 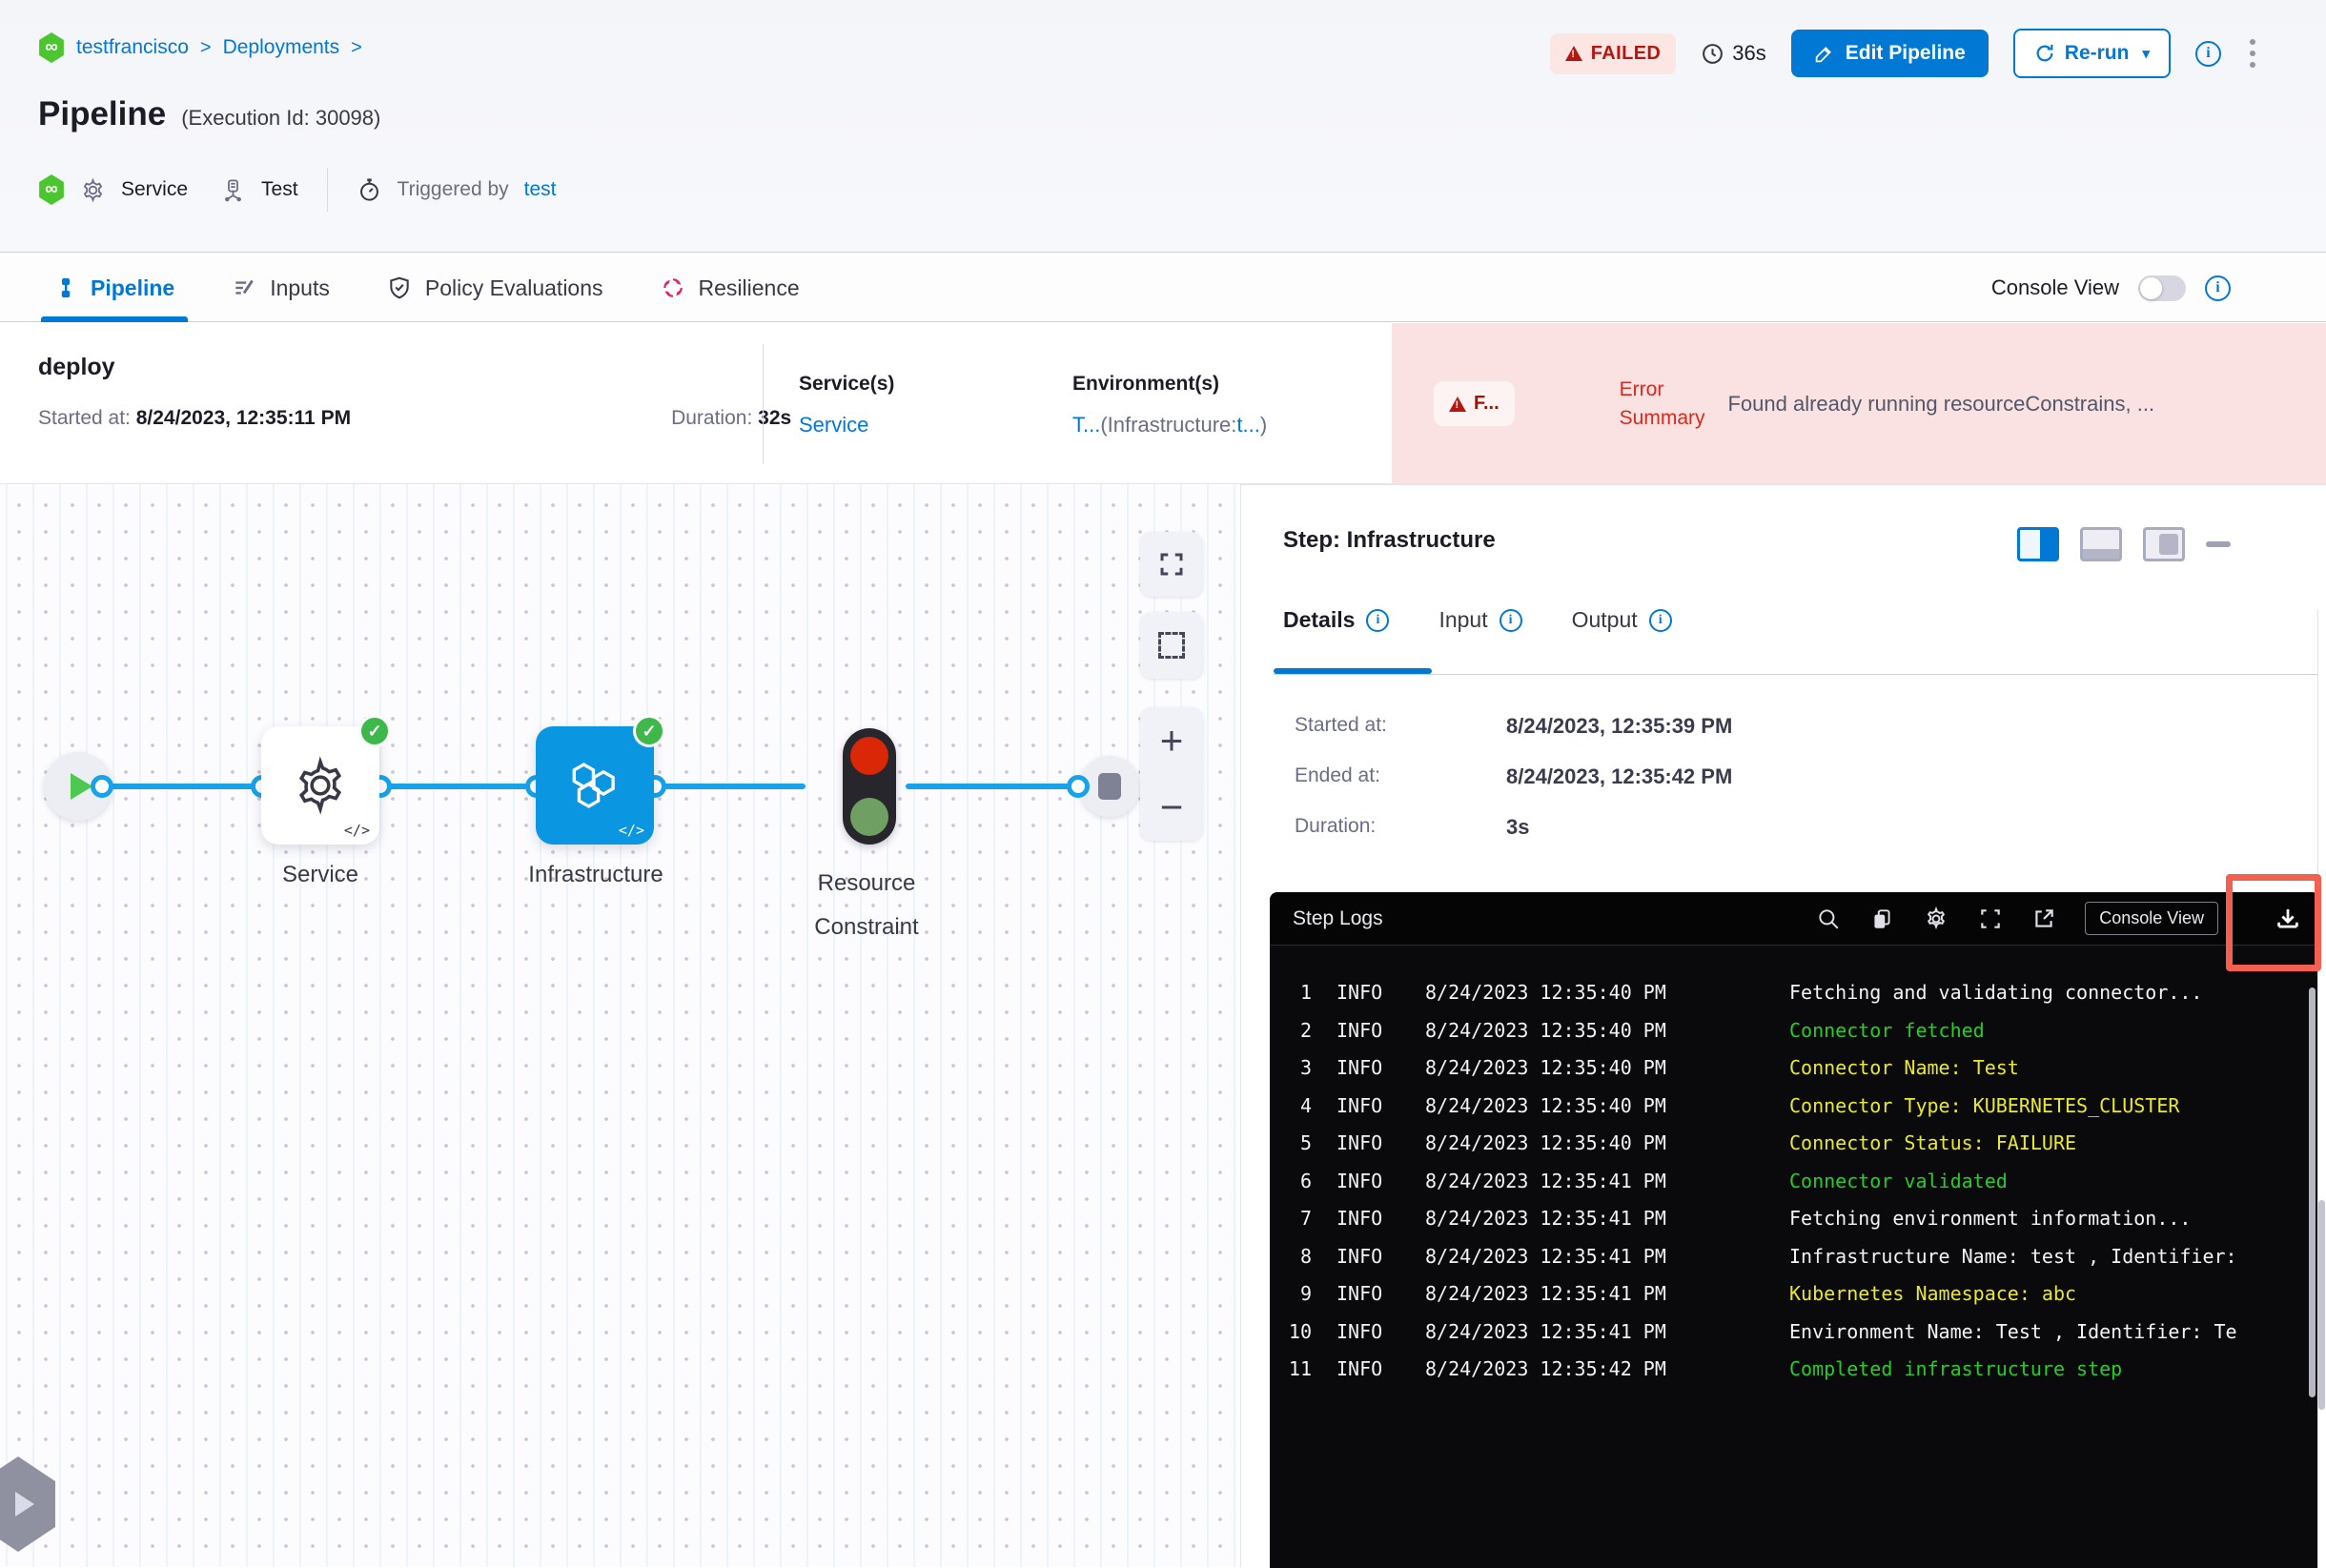 What do you see at coordinates (2146, 54) in the screenshot?
I see `chevron-down-icon: ▾` at bounding box center [2146, 54].